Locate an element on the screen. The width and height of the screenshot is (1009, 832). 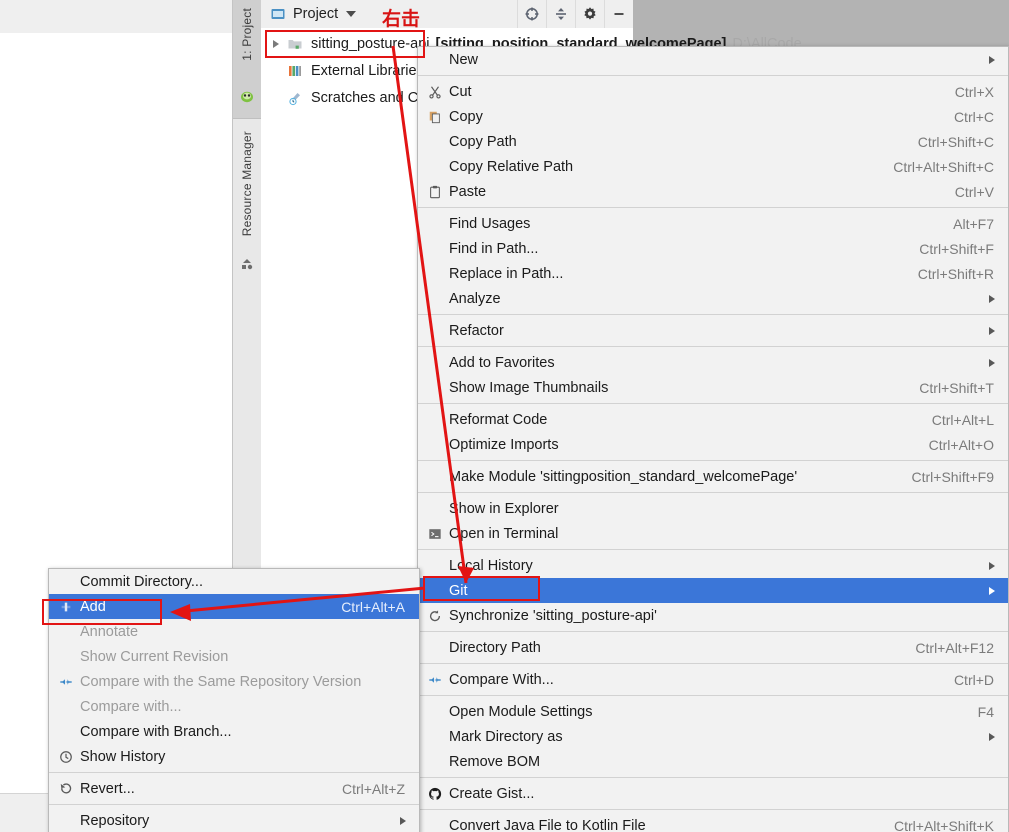
scratches-icon is located at coordinates (295, 98).